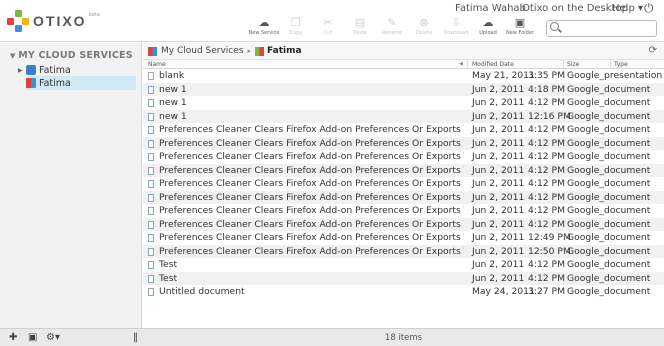  What do you see at coordinates (55, 83) in the screenshot?
I see `sidebar-item-label: Fatima` at bounding box center [55, 83].